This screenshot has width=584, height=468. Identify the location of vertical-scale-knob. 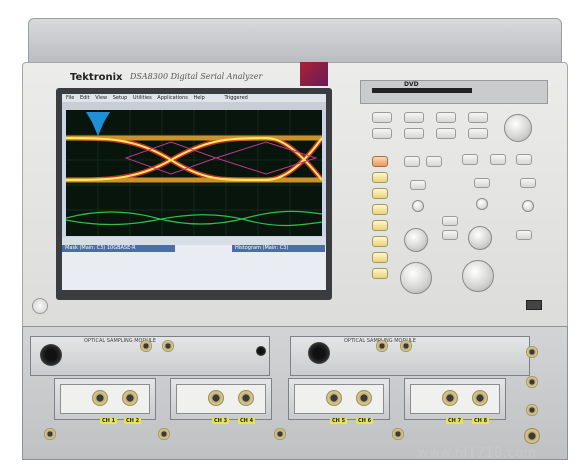
(416, 278).